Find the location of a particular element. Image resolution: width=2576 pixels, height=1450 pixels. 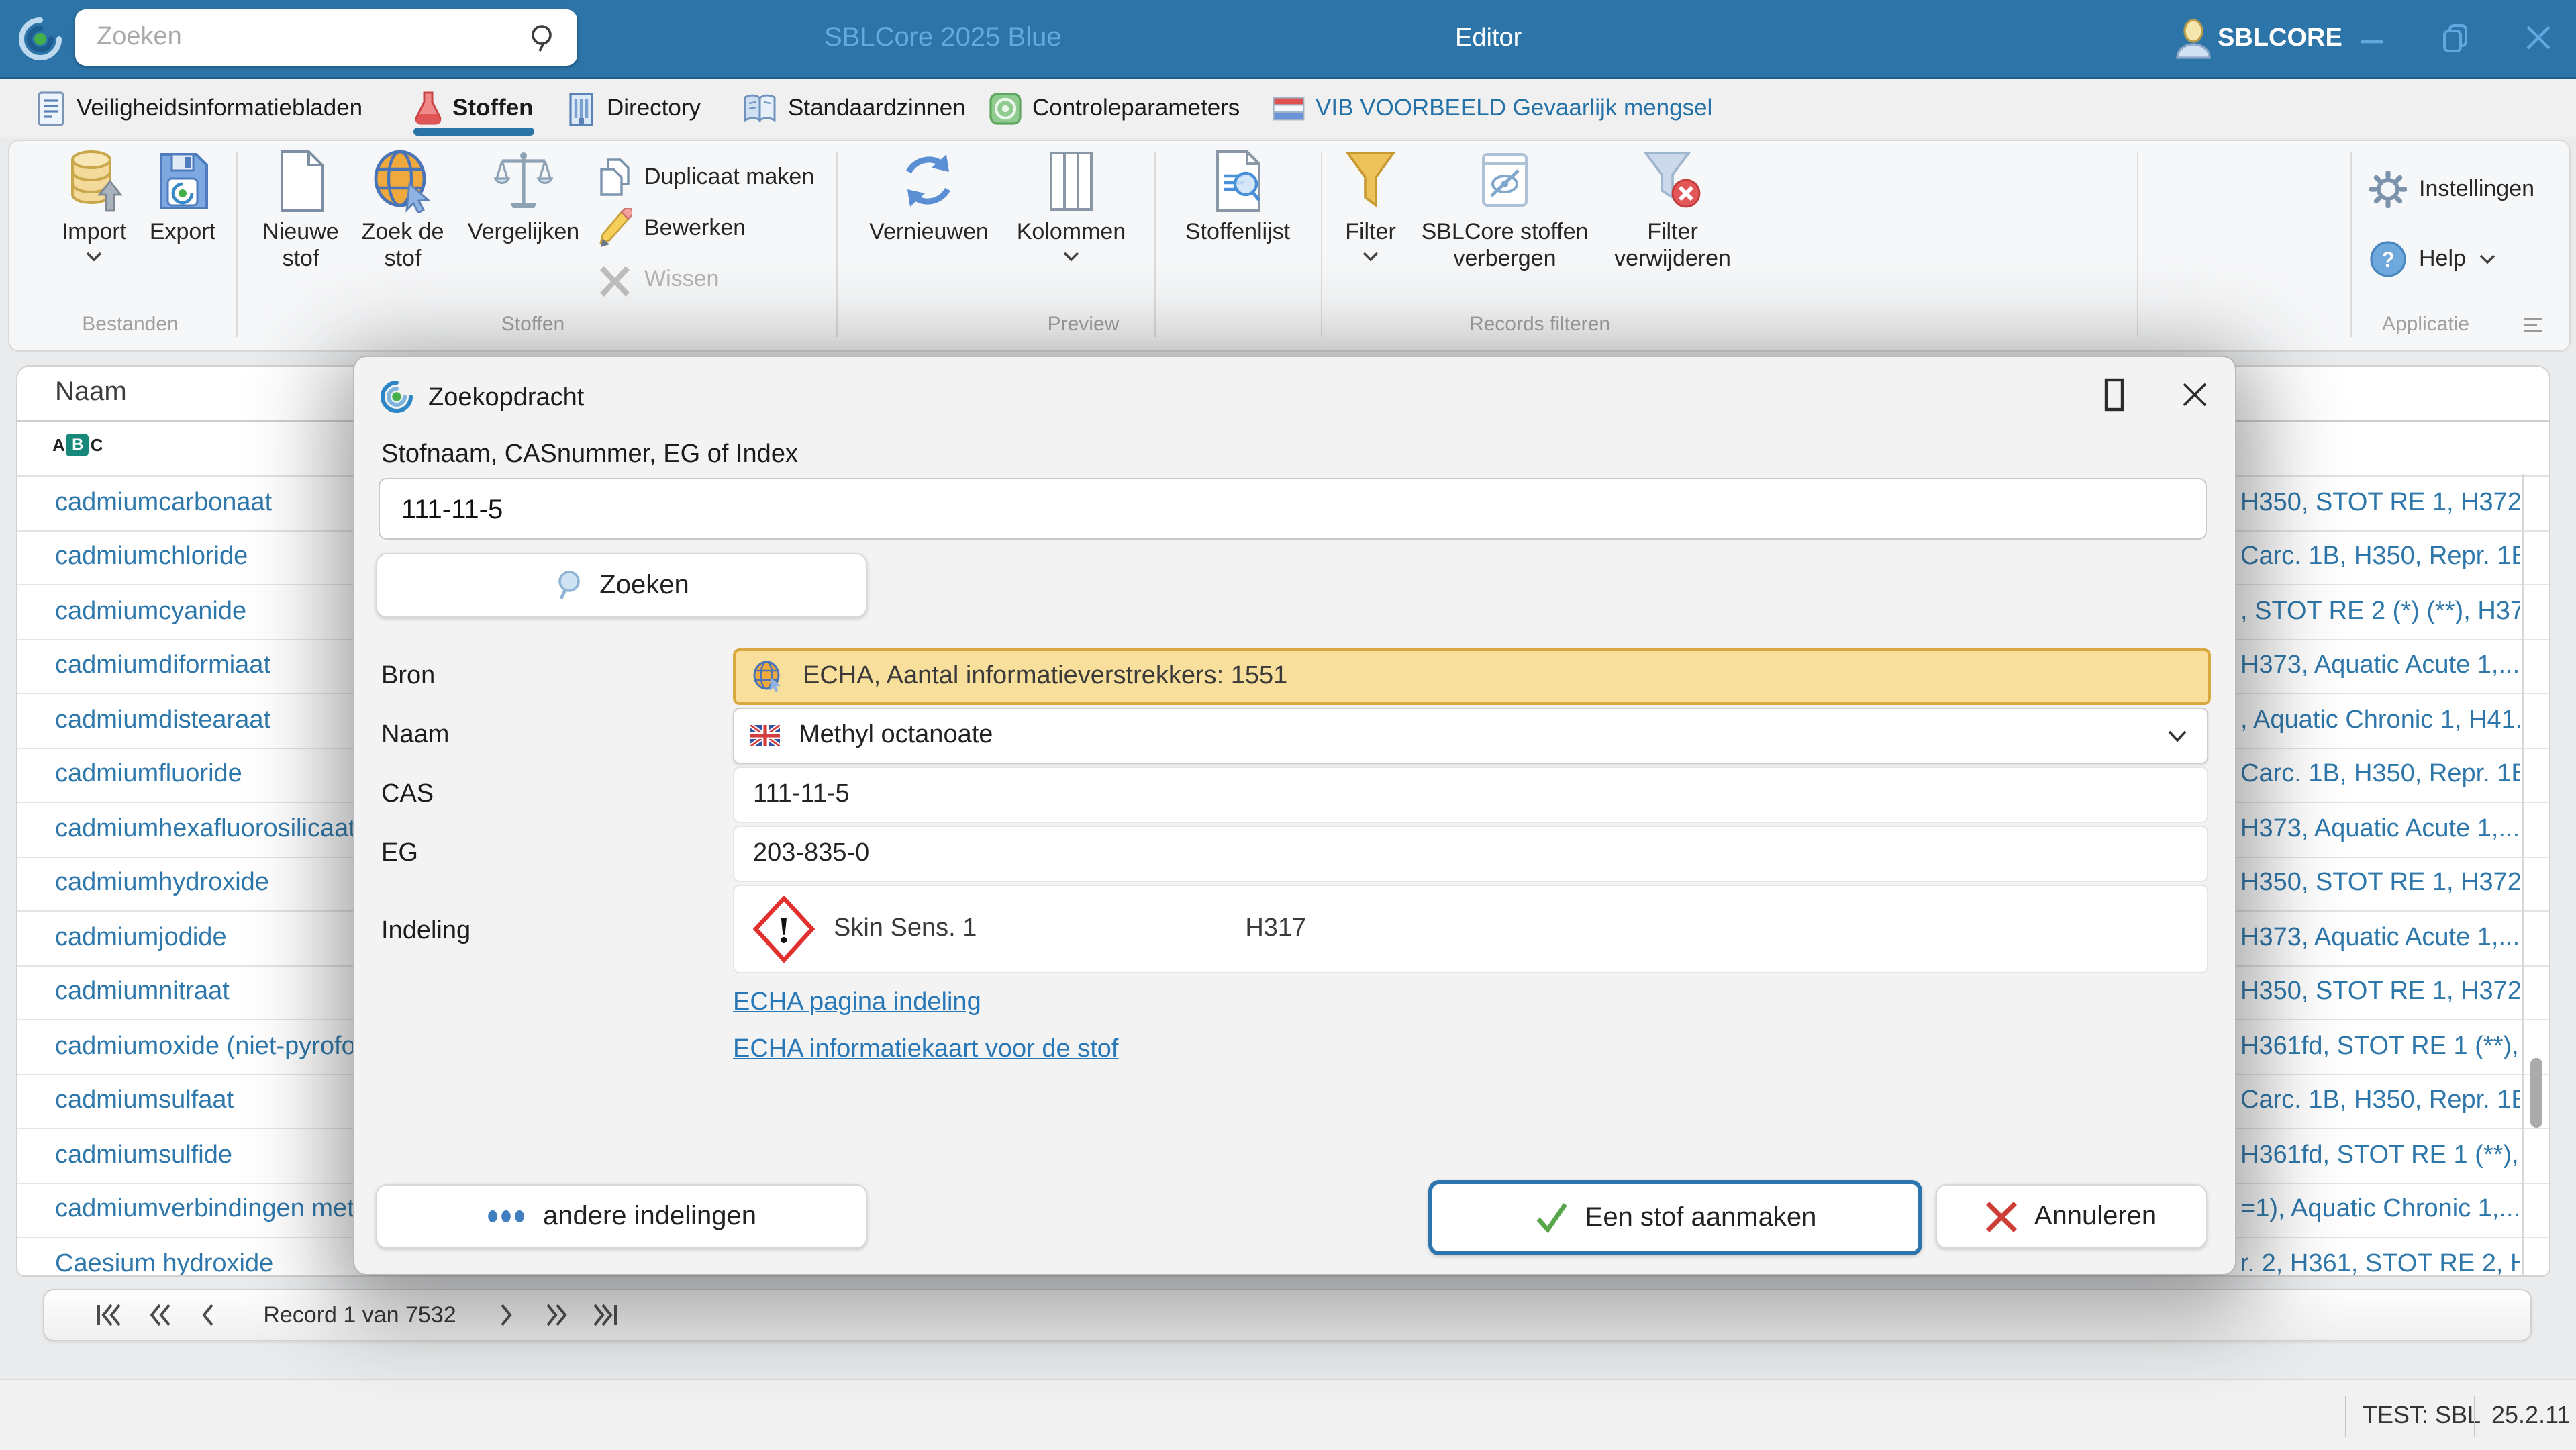

building-icon is located at coordinates (581, 109).